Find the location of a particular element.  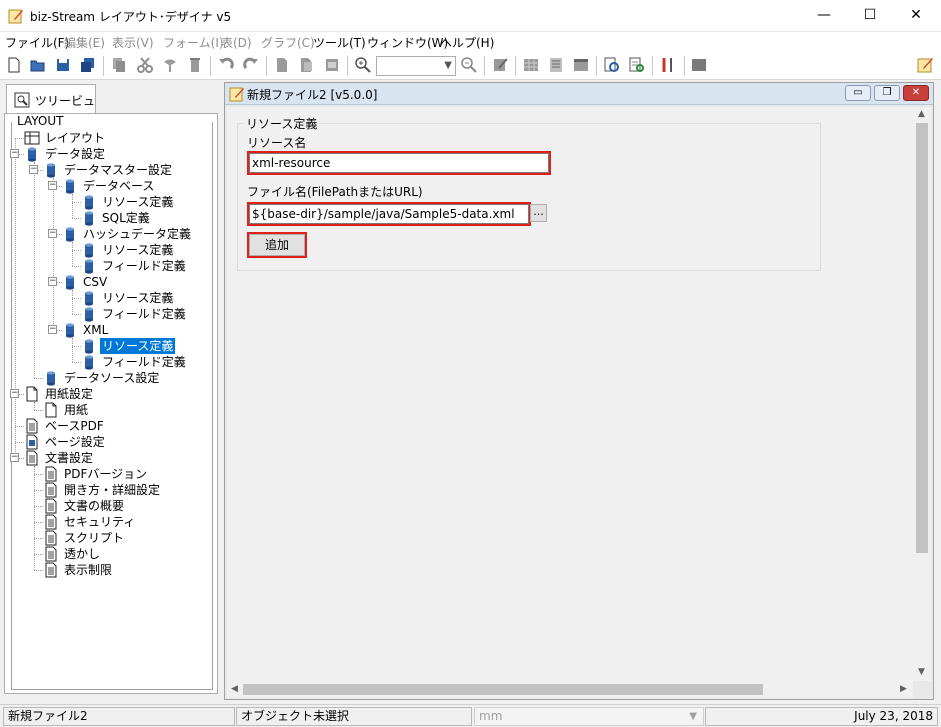

file-name-input: ${base-dir}/sample/java/Sample5-data.xml is located at coordinates (389, 214).